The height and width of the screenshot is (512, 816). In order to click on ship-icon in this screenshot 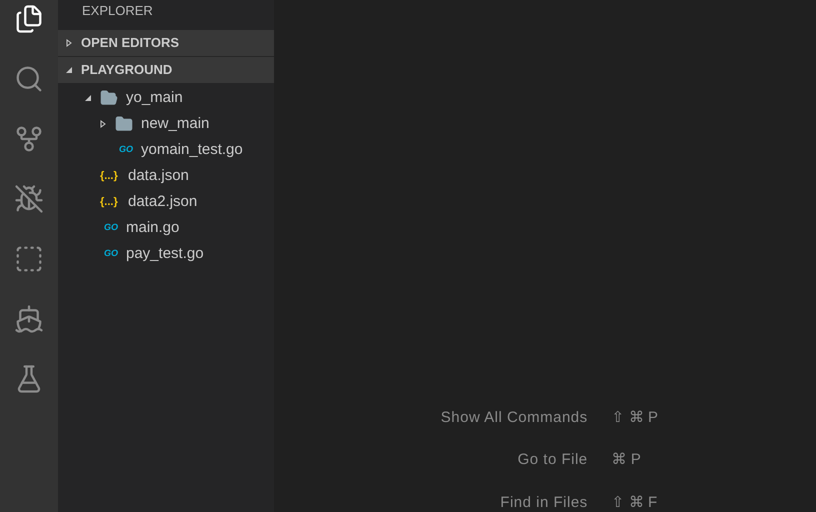, I will do `click(29, 319)`.